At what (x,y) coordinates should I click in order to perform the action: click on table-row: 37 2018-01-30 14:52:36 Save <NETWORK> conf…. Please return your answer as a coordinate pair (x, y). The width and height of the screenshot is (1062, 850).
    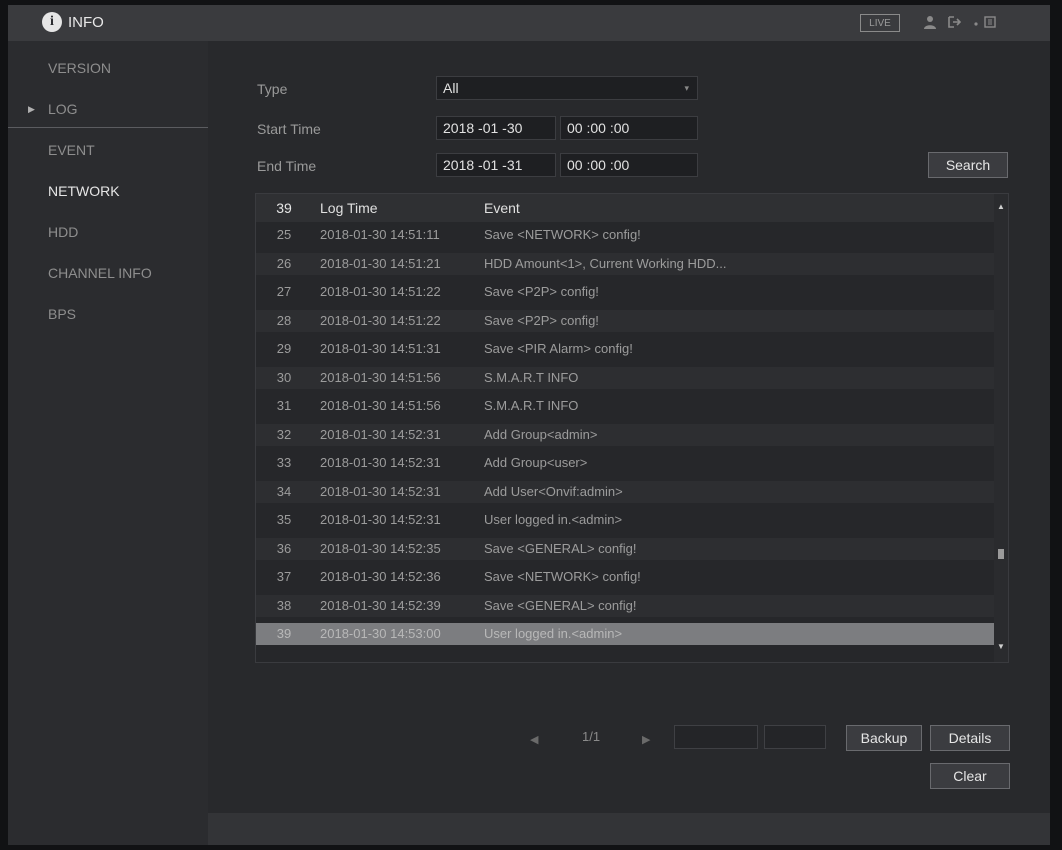
    Looking at the image, I should click on (625, 577).